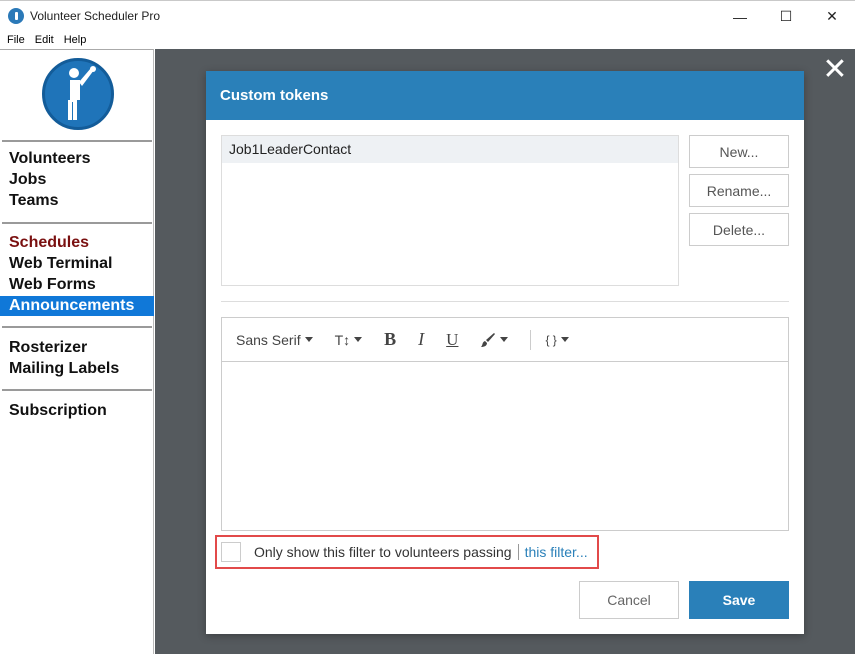  What do you see at coordinates (77, 180) in the screenshot?
I see `sidebar-item-jobs: Jobs` at bounding box center [77, 180].